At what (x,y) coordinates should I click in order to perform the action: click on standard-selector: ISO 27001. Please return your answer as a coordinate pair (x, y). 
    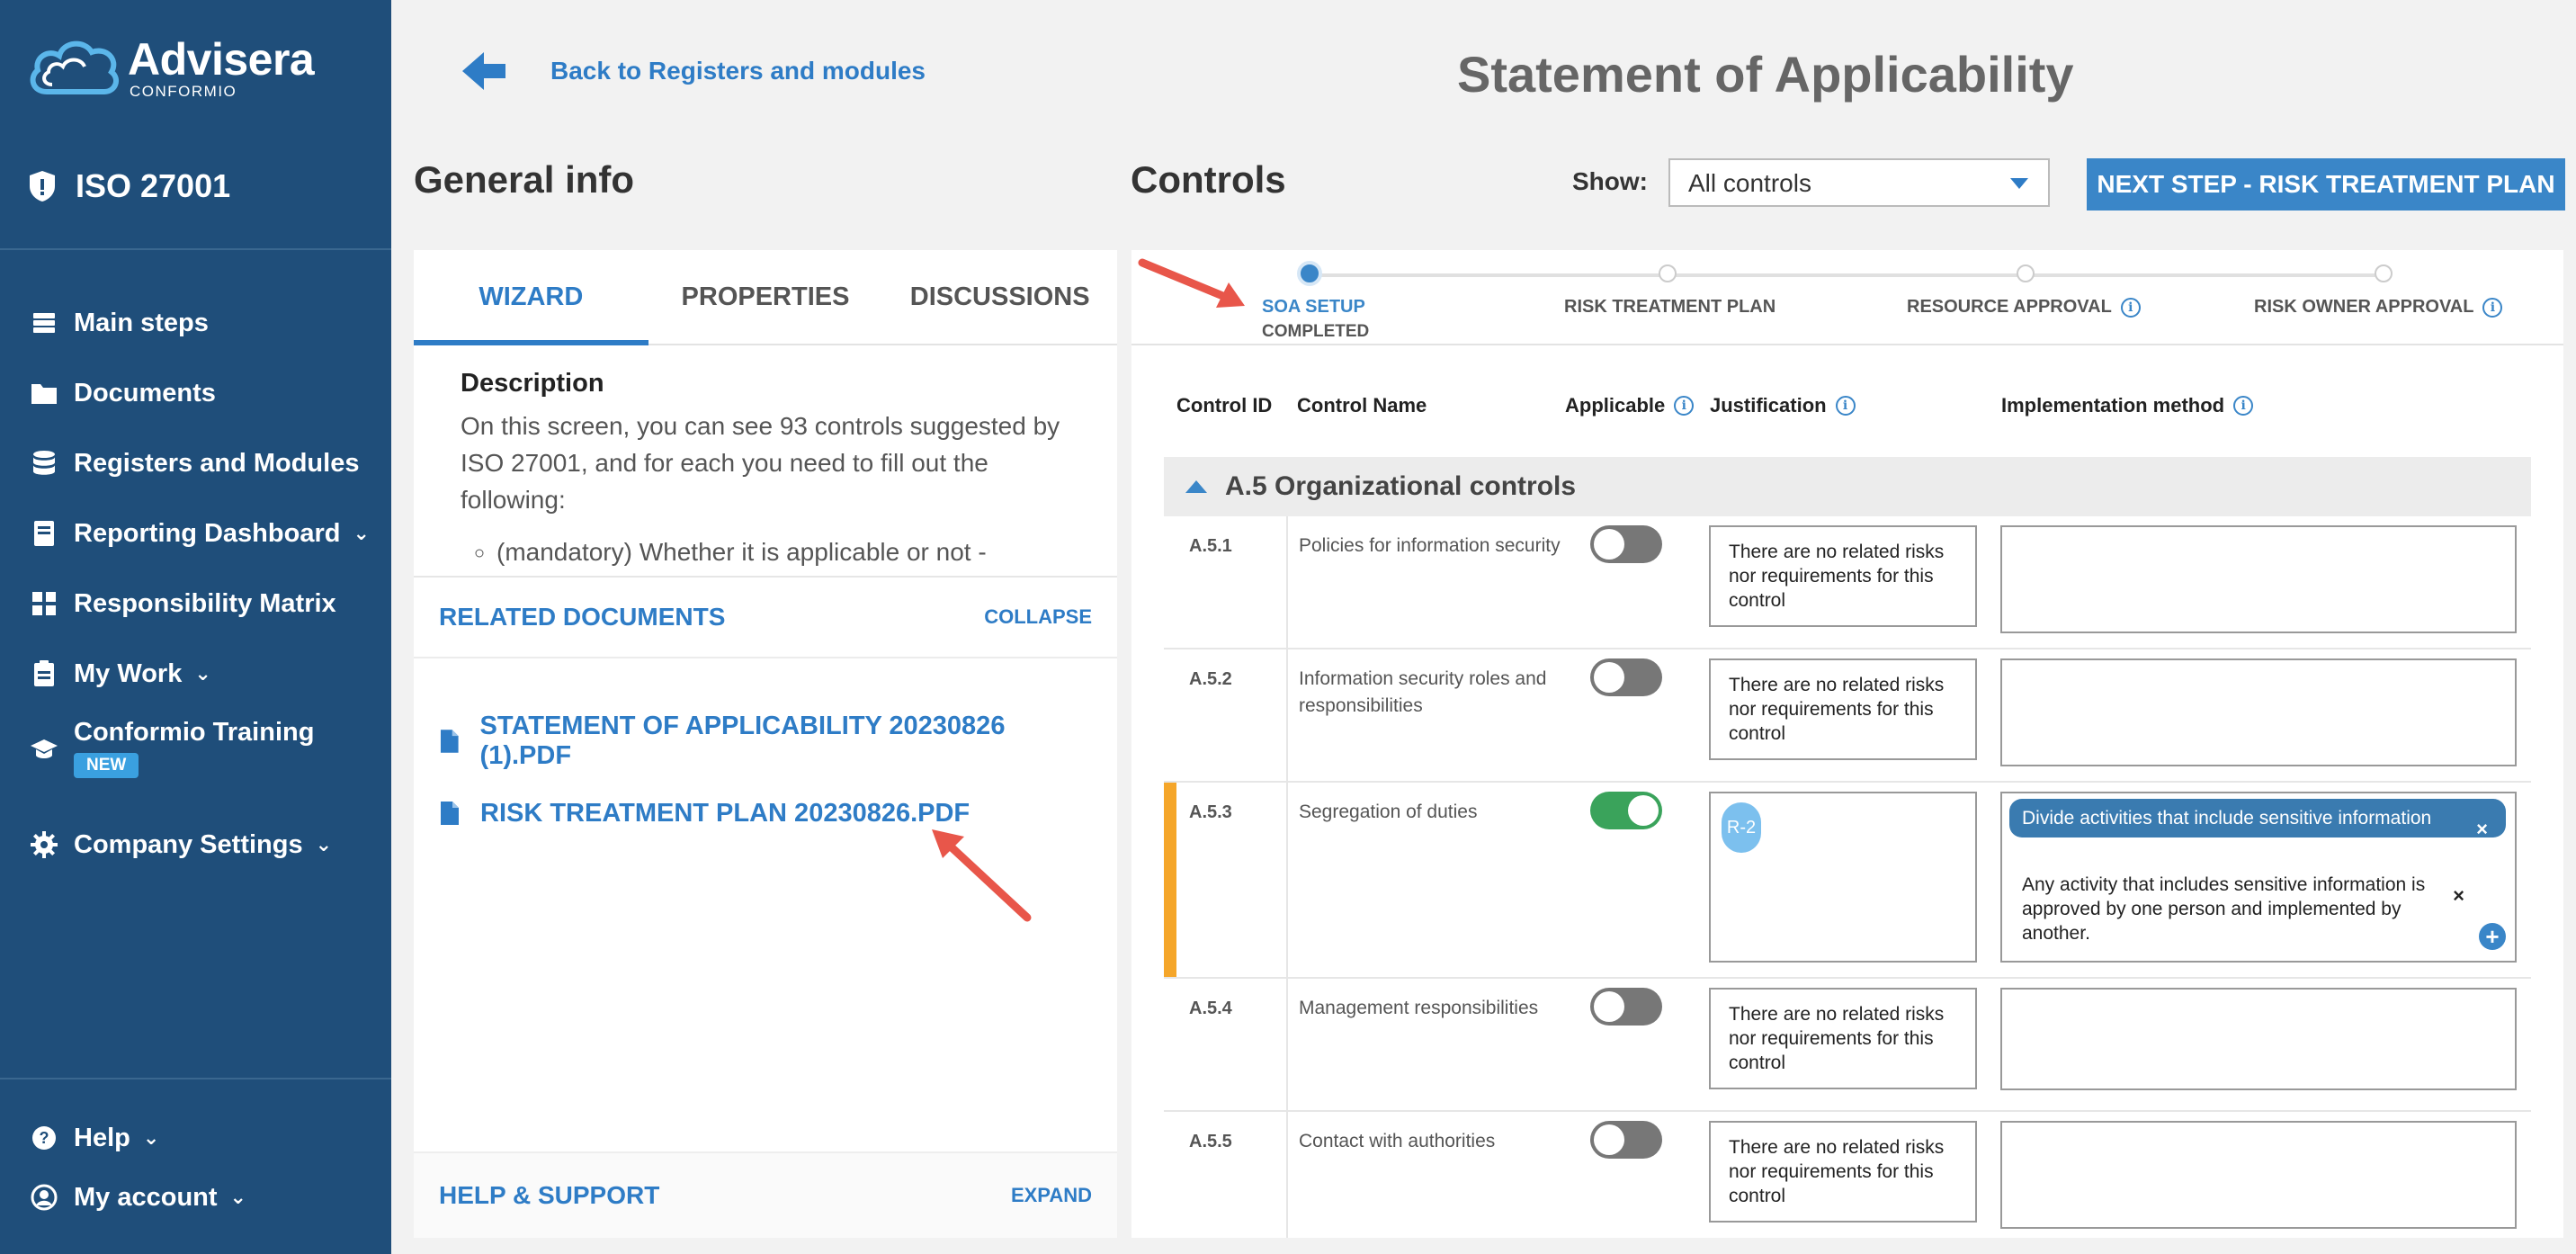
    Looking at the image, I should click on (129, 186).